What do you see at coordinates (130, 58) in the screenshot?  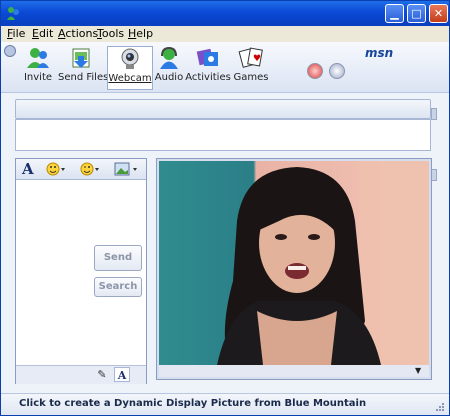 I see `webcam-icon` at bounding box center [130, 58].